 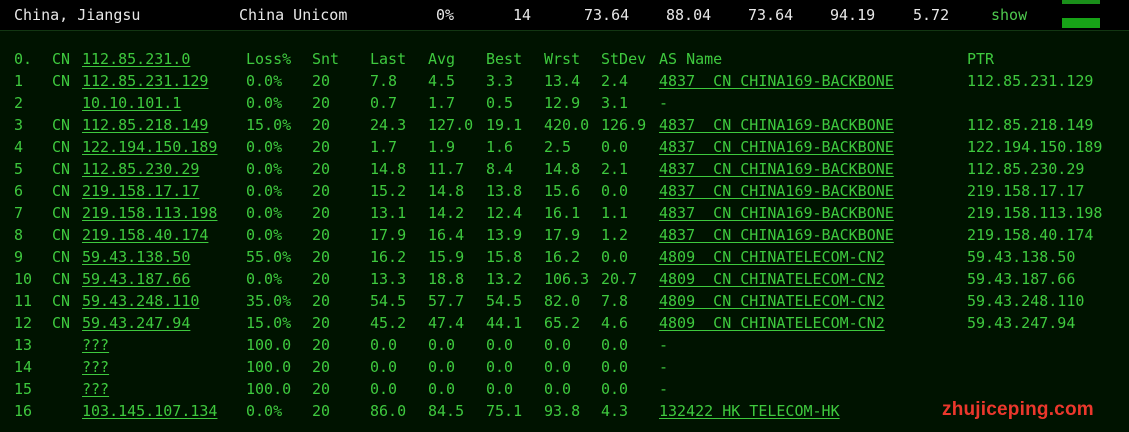 I want to click on summary-location: China, Jiangsu, so click(x=77, y=15).